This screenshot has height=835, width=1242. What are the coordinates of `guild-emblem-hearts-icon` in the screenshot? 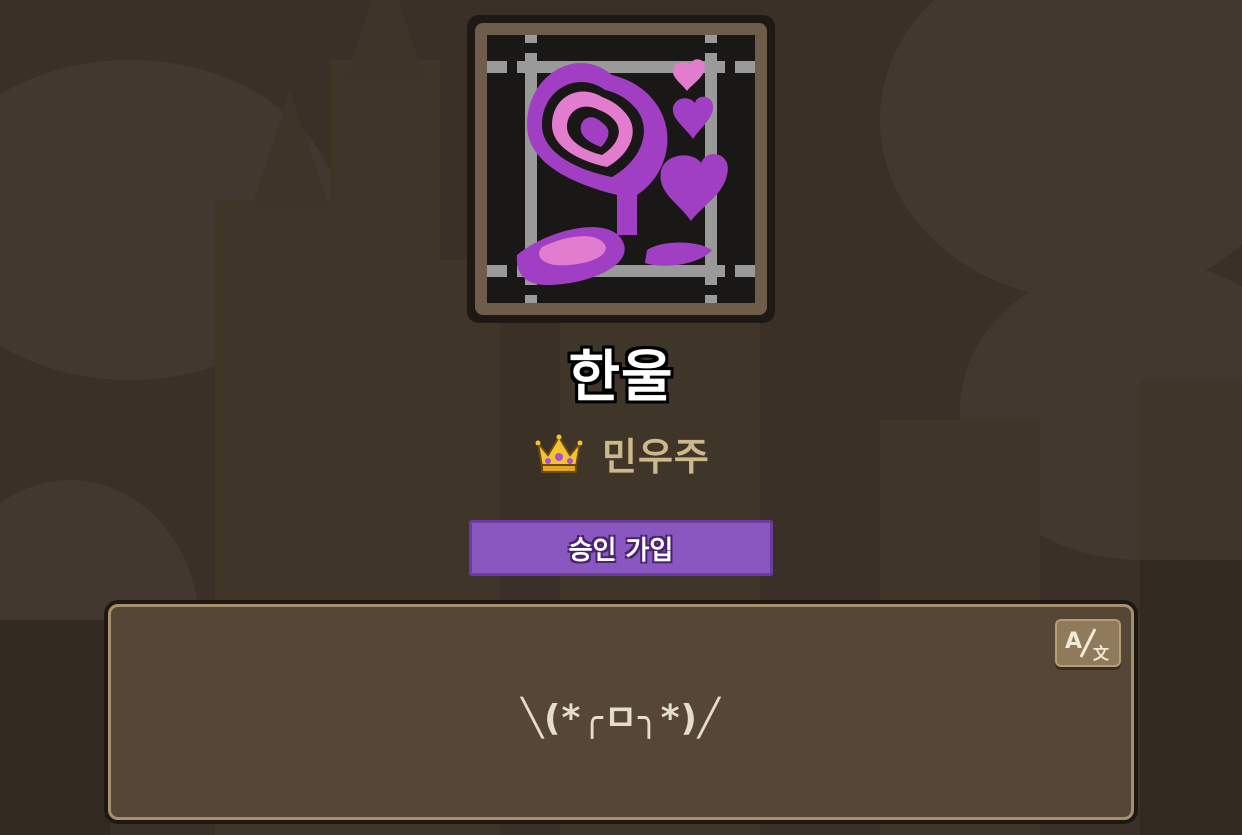 It's located at (621, 169).